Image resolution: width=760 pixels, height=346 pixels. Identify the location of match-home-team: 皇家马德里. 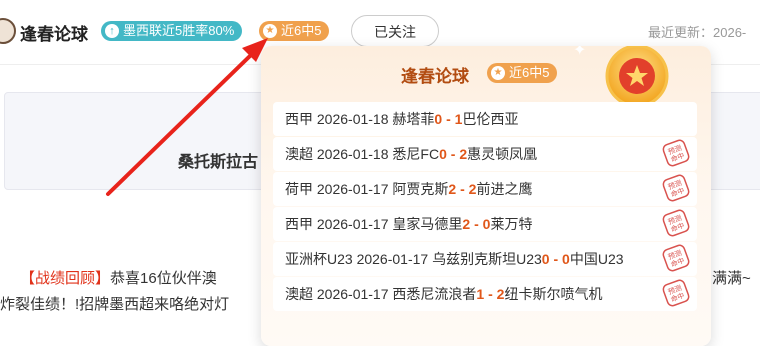
(427, 224).